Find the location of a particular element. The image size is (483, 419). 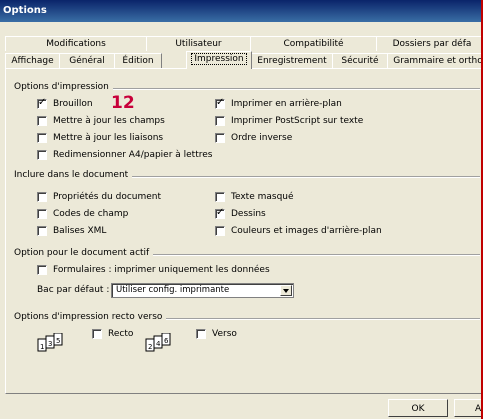

checkbox-brouillon: Brouillon is located at coordinates (65, 103).